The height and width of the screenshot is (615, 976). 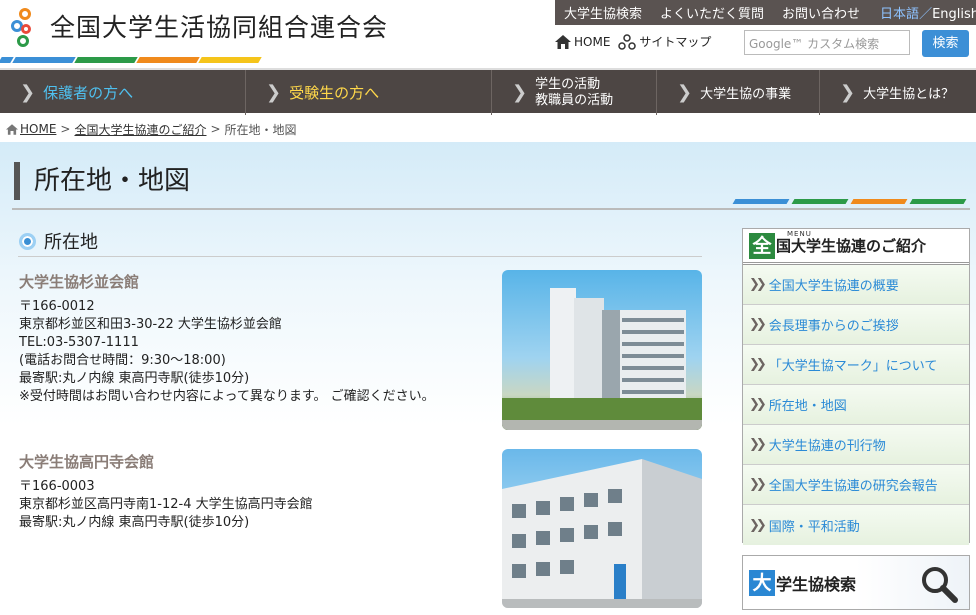 I want to click on suginami-building-illustration, so click(x=602, y=359).